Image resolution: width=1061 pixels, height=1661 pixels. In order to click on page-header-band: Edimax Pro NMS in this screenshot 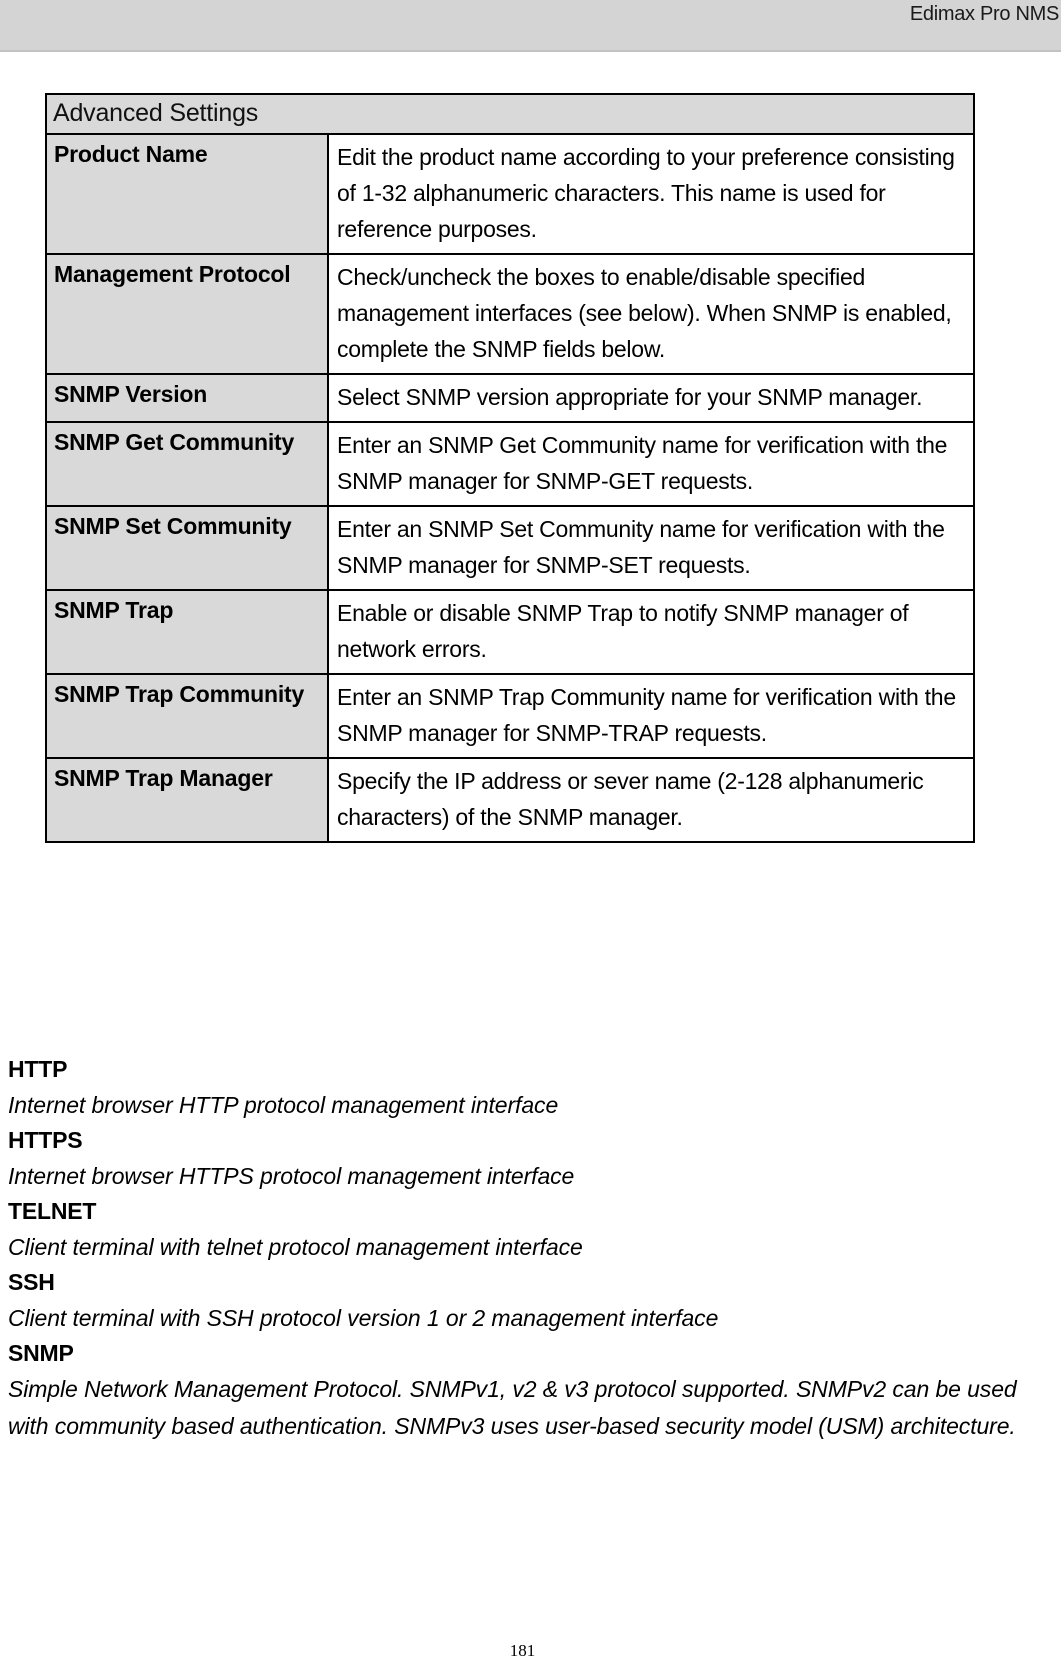, I will do `click(530, 26)`.